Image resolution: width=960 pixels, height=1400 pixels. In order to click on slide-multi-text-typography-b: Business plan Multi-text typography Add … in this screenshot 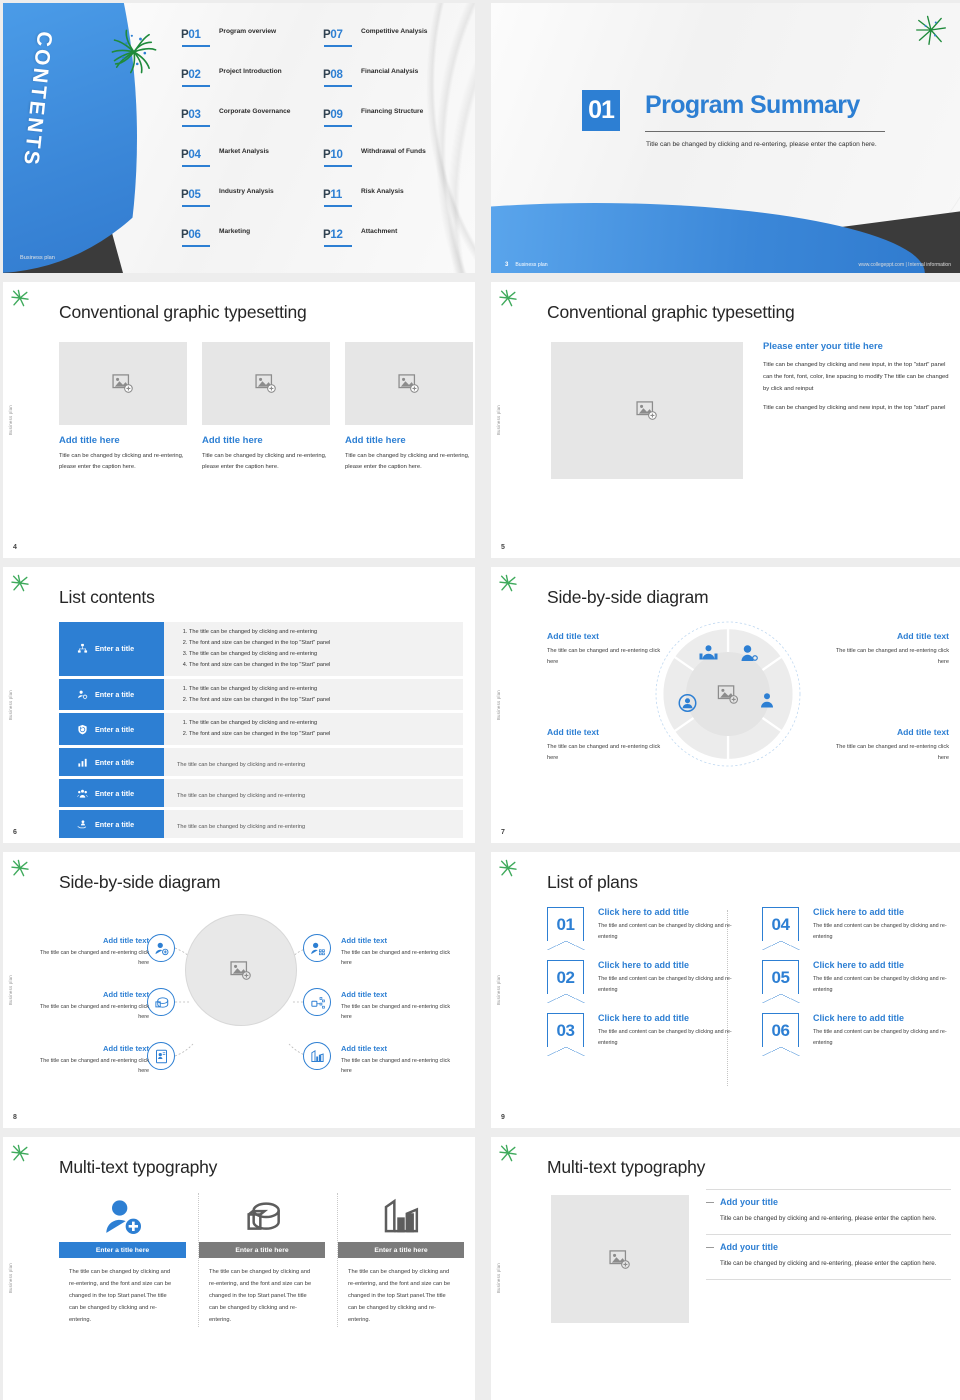, I will do `click(725, 1268)`.